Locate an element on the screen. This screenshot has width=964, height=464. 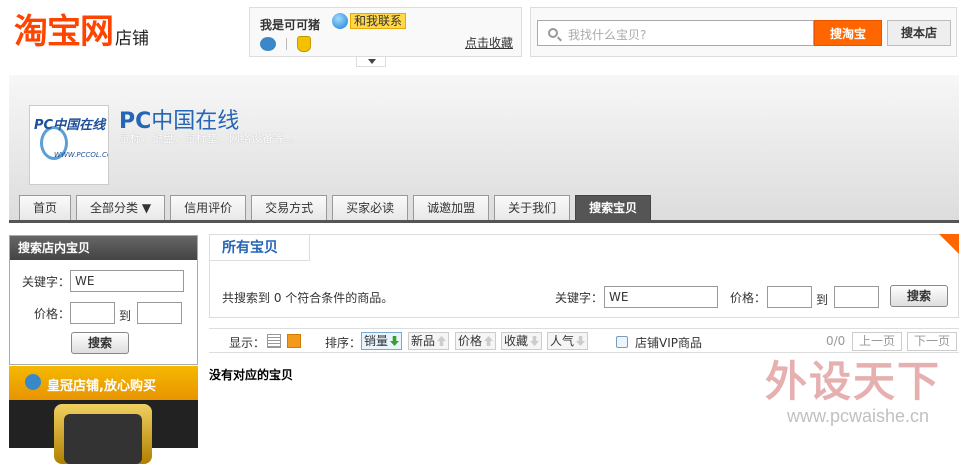
logo-main-text: 淘宝网 is located at coordinates (64, 32).